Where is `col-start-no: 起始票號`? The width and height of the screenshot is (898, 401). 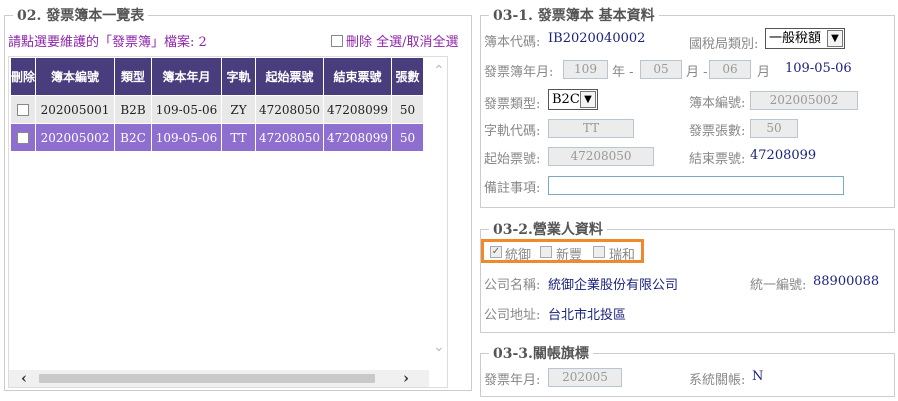 col-start-no: 起始票號 is located at coordinates (289, 76).